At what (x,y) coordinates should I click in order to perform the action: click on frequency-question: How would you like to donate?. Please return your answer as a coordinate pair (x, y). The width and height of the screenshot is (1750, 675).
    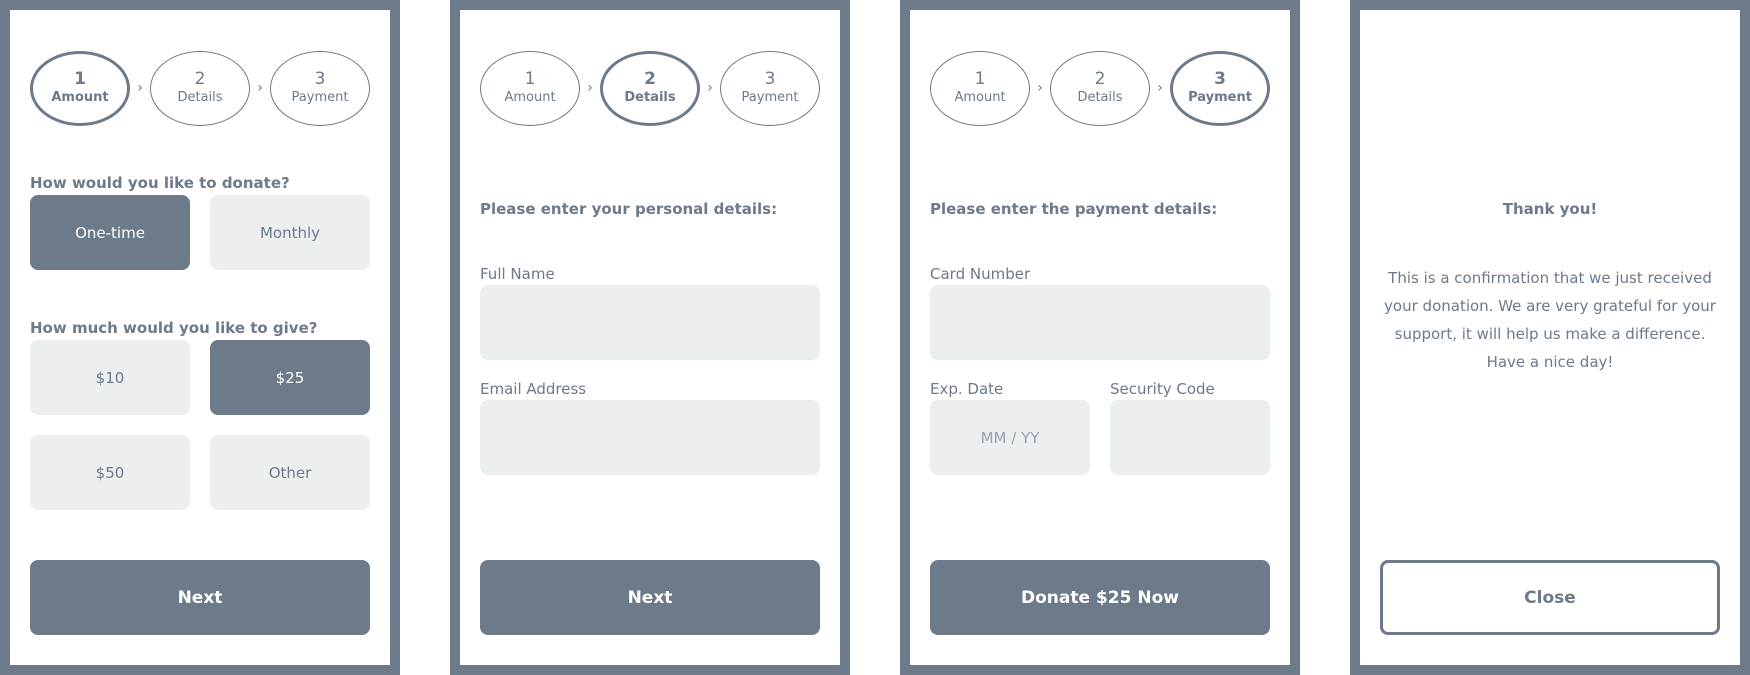
    Looking at the image, I should click on (160, 183).